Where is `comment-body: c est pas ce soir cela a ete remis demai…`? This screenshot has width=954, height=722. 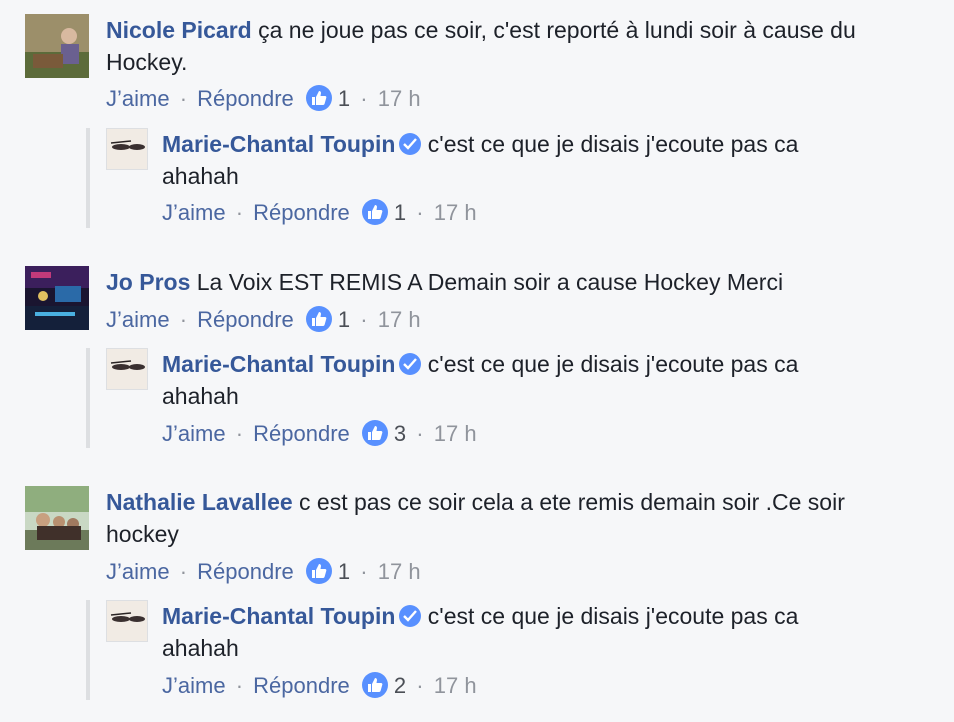
comment-body: c est pas ce soir cela a ete remis demai… is located at coordinates (572, 502).